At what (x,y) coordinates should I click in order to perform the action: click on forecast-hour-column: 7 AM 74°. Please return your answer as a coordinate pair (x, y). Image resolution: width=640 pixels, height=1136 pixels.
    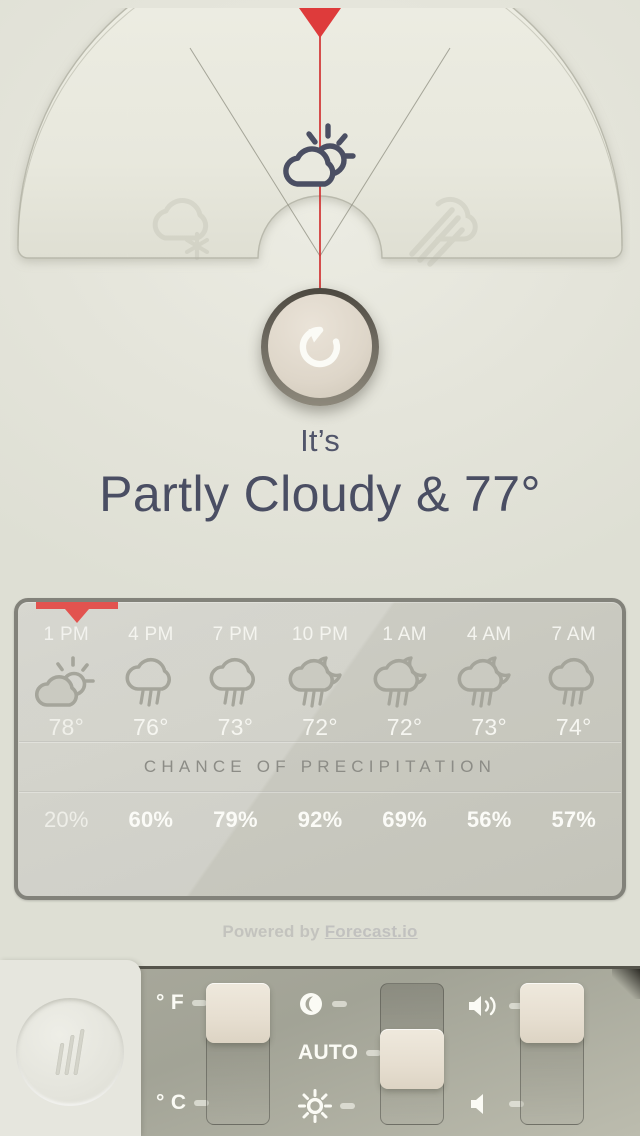
    Looking at the image, I should click on (573, 682).